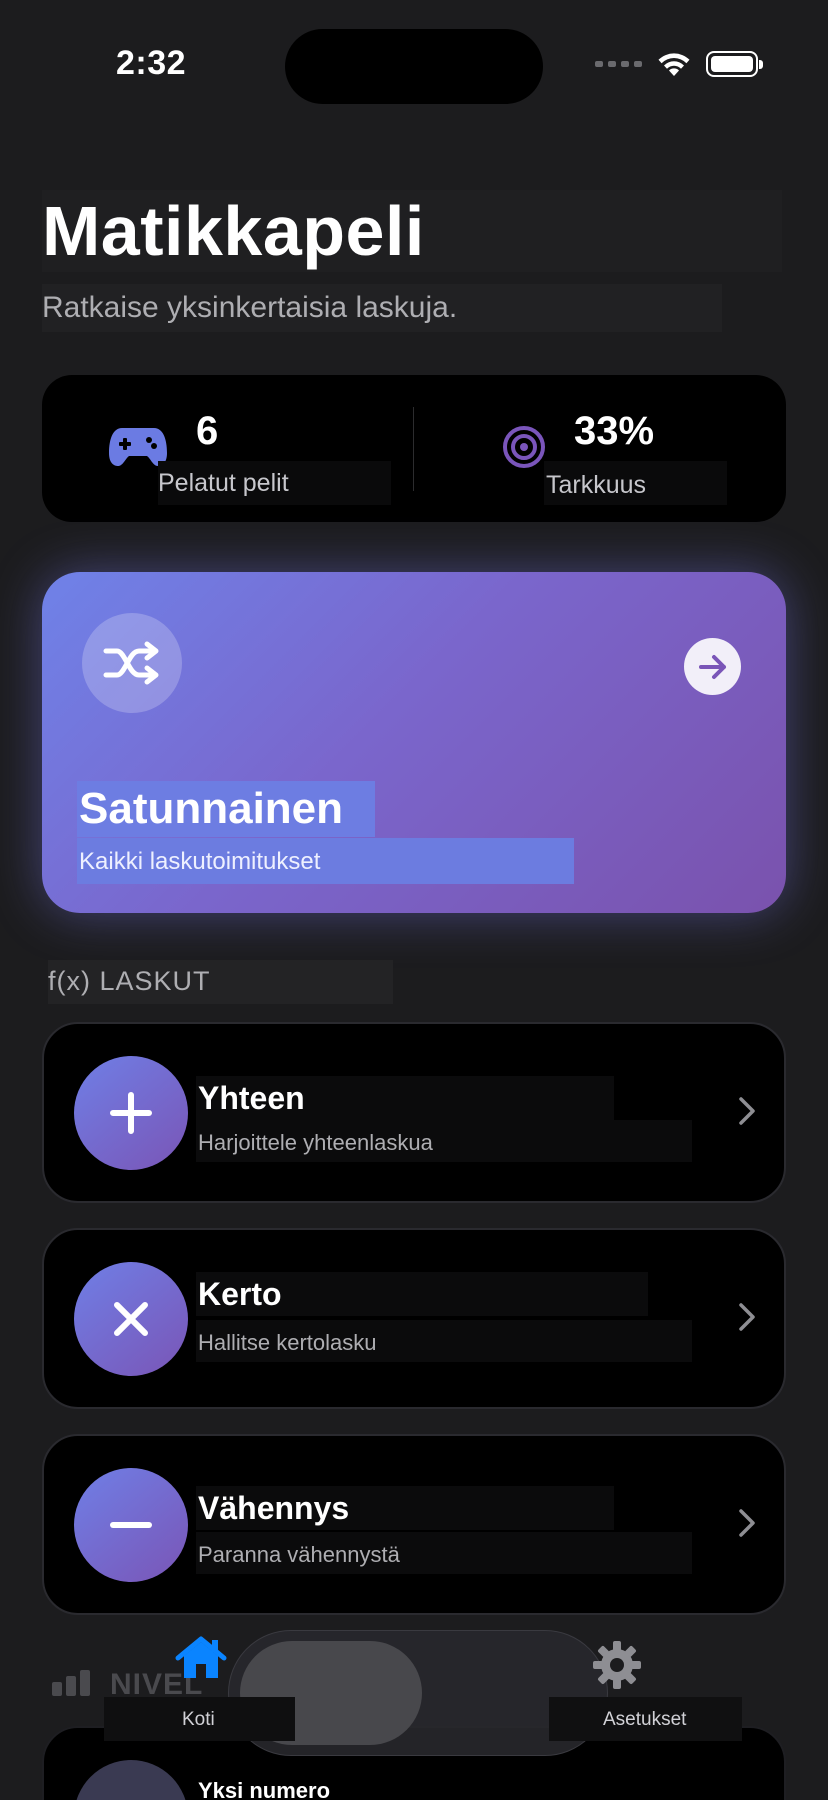  Describe the element at coordinates (131, 1113) in the screenshot. I see `plus-icon` at that location.